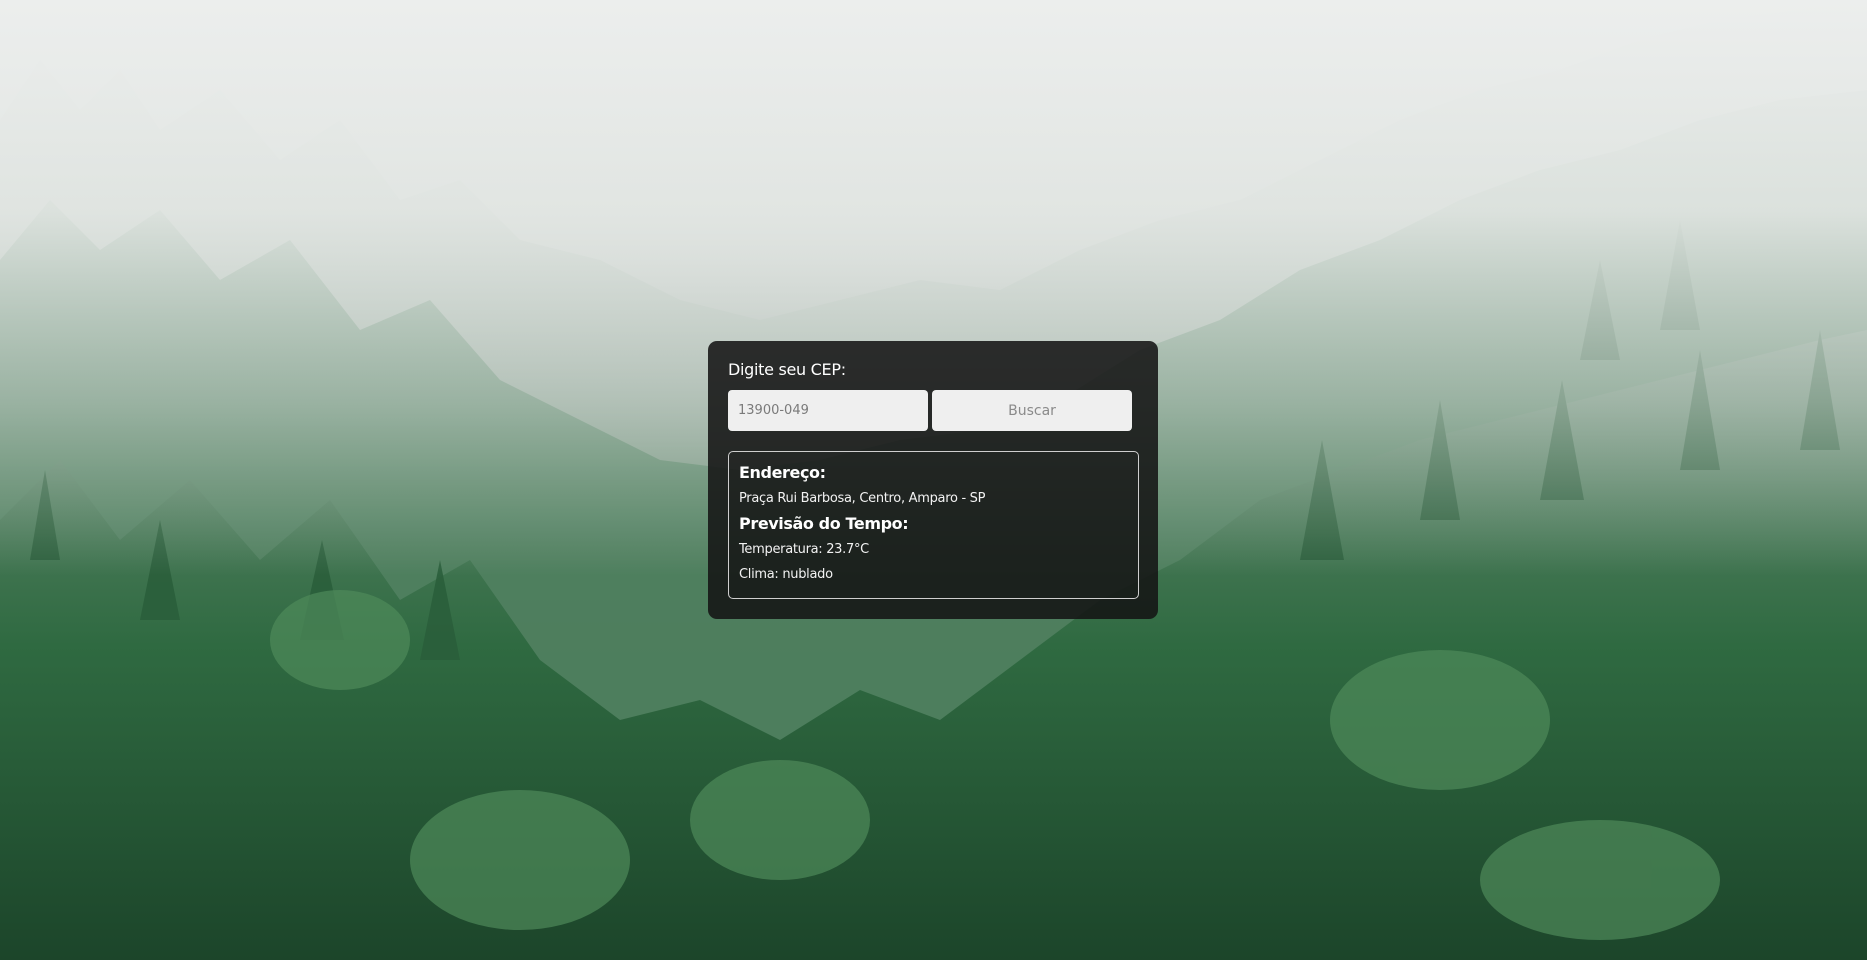  What do you see at coordinates (862, 498) in the screenshot?
I see `address-line: Praça Rui Barbosa, Centro, Amparo - SP` at bounding box center [862, 498].